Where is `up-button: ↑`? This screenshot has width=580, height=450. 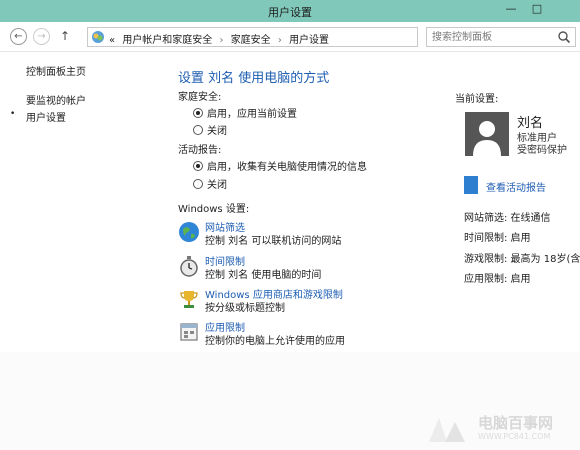
up-button: ↑ is located at coordinates (65, 36).